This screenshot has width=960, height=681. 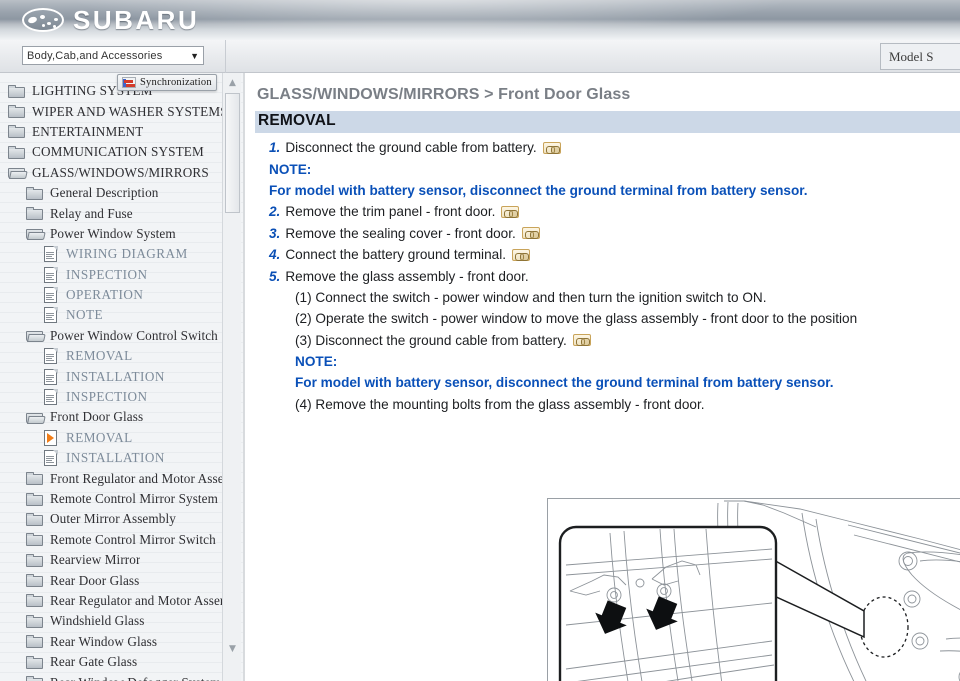 I want to click on system-select-value: Body,Cab,and Accessories, so click(x=95, y=55).